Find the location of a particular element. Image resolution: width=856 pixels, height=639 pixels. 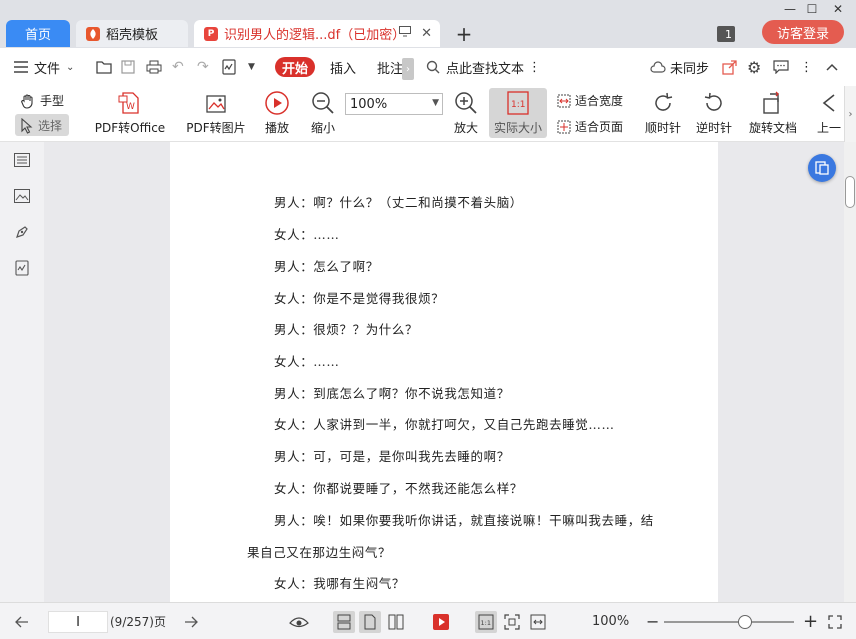

fit-page-icon is located at coordinates (512, 622).